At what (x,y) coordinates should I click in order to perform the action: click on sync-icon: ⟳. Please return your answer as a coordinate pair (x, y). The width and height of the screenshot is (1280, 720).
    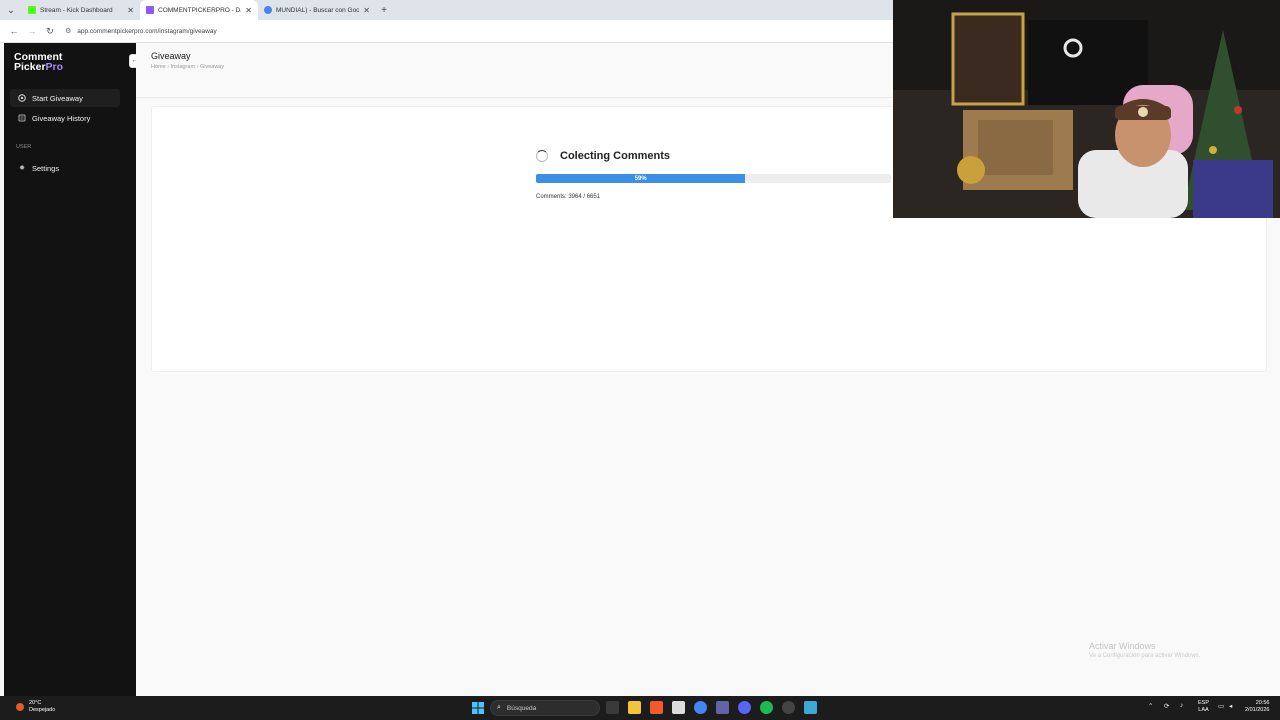
    Looking at the image, I should click on (1166, 706).